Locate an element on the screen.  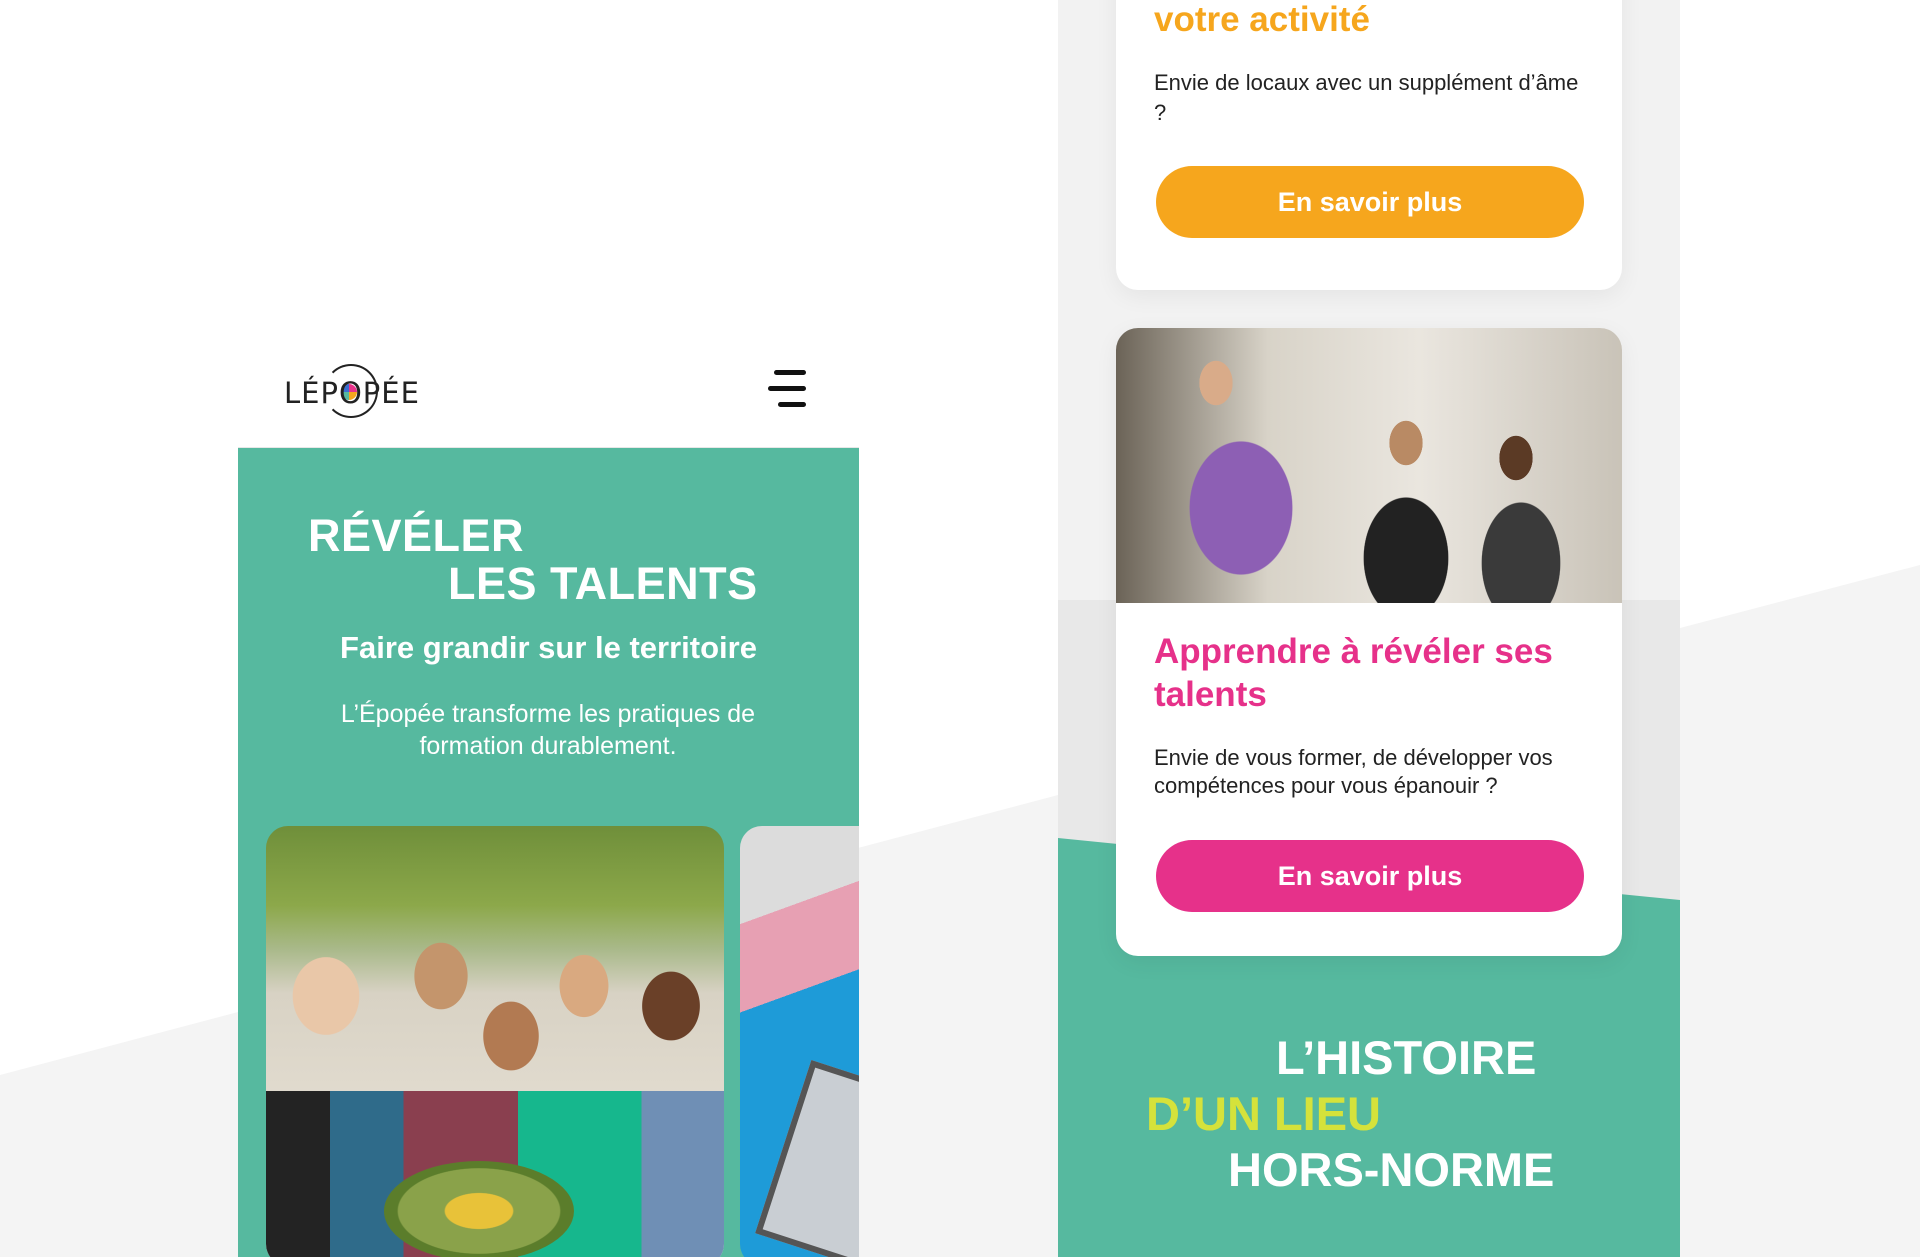
hero-subtitle: Faire grandir sur le territoire is located at coordinates (548, 647).